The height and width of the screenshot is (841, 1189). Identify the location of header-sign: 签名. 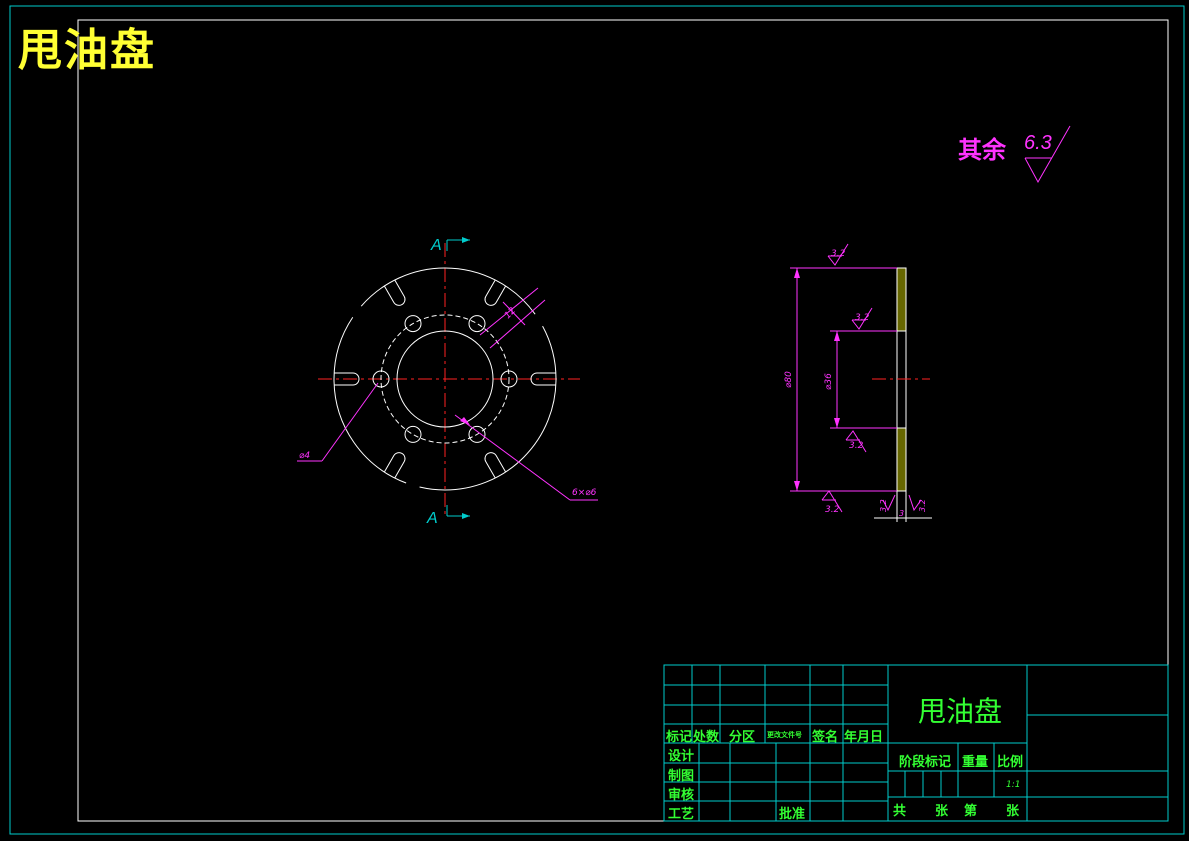
(825, 737).